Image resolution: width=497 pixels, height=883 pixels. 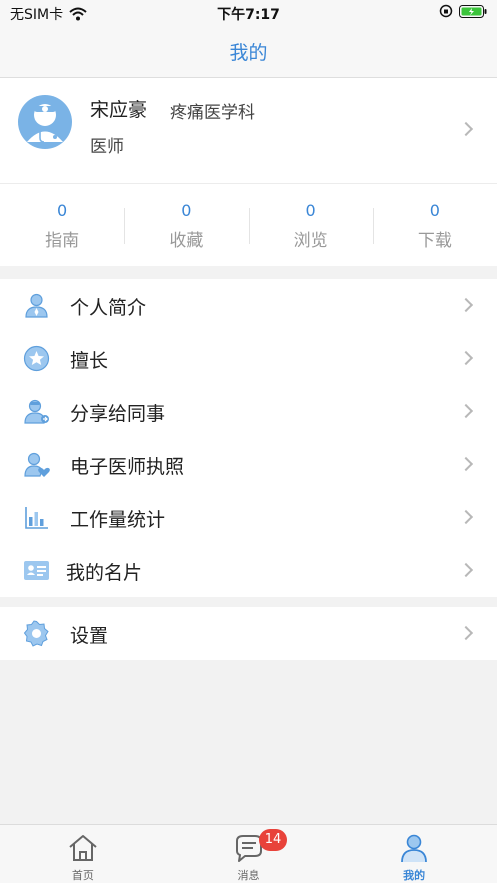 What do you see at coordinates (434, 241) in the screenshot?
I see `stat-label: 下载` at bounding box center [434, 241].